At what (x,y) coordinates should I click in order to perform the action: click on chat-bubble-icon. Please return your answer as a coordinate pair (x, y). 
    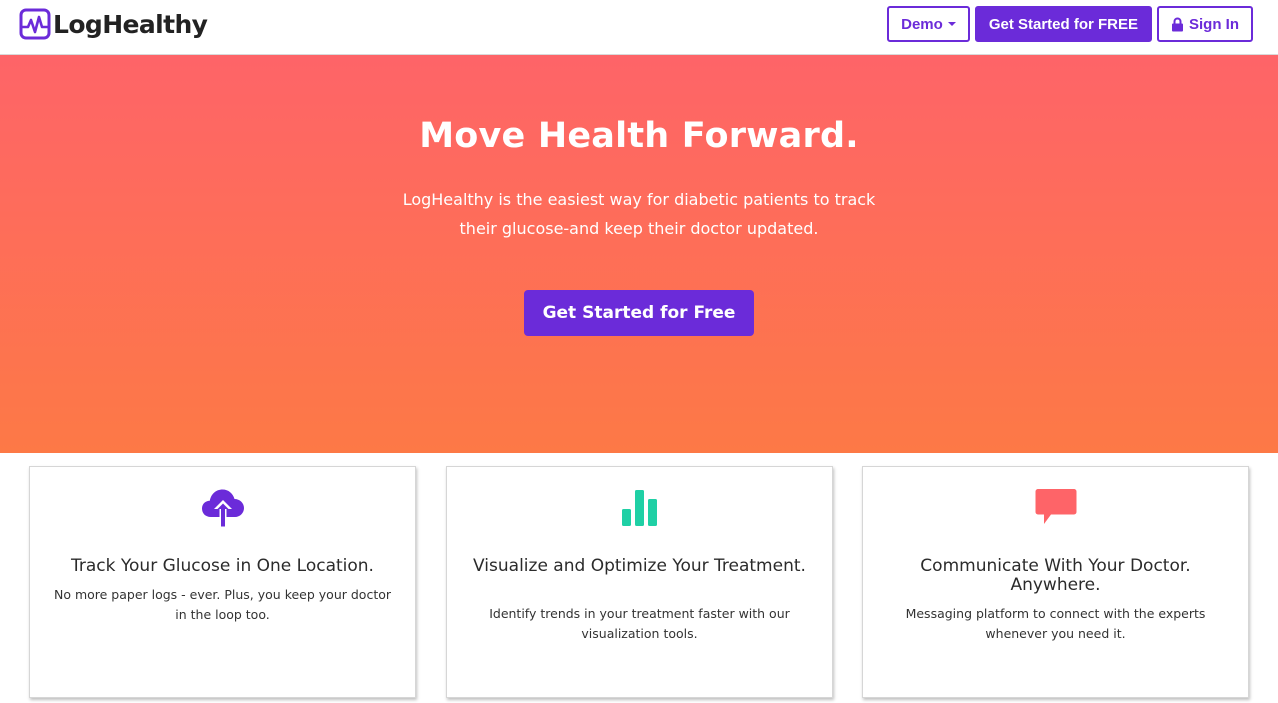
    Looking at the image, I should click on (1055, 506).